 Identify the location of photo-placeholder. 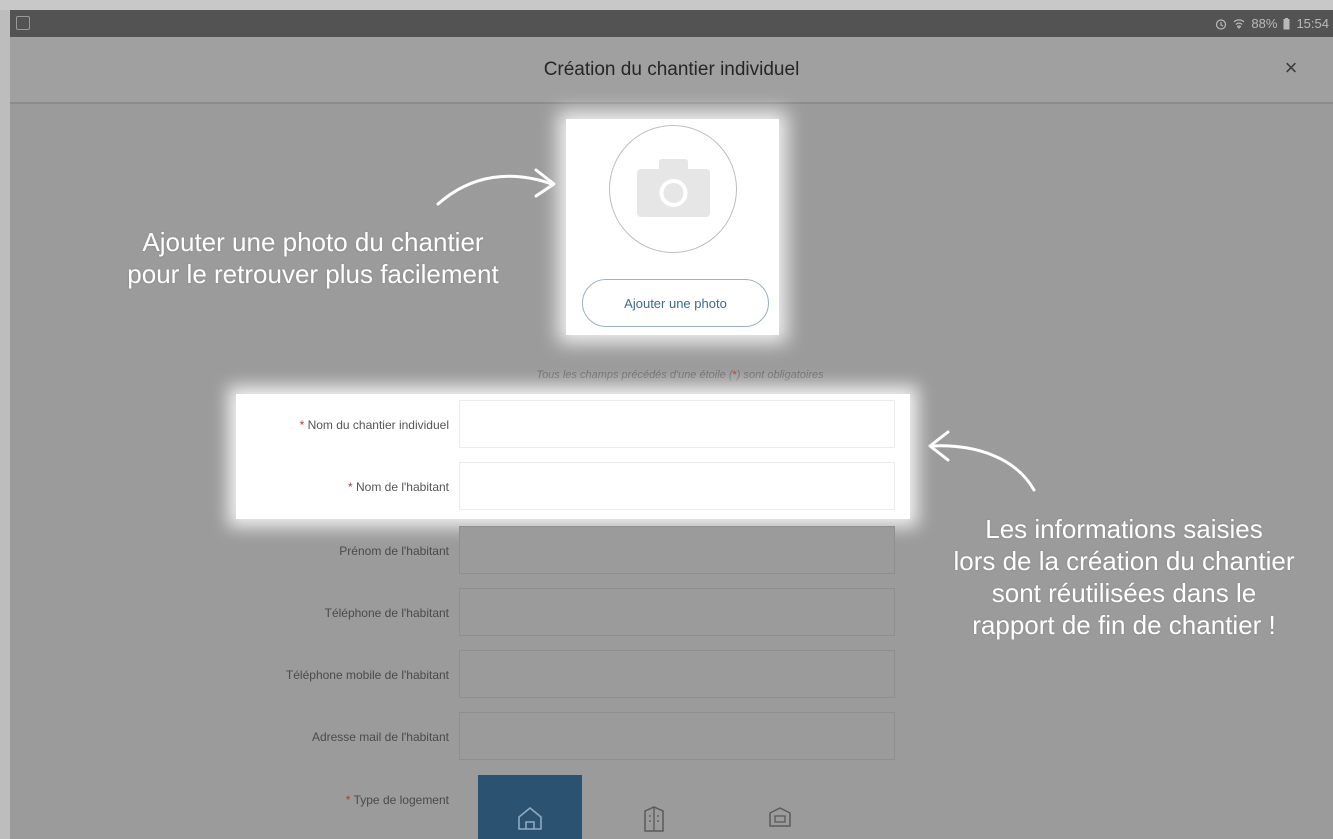
(673, 189).